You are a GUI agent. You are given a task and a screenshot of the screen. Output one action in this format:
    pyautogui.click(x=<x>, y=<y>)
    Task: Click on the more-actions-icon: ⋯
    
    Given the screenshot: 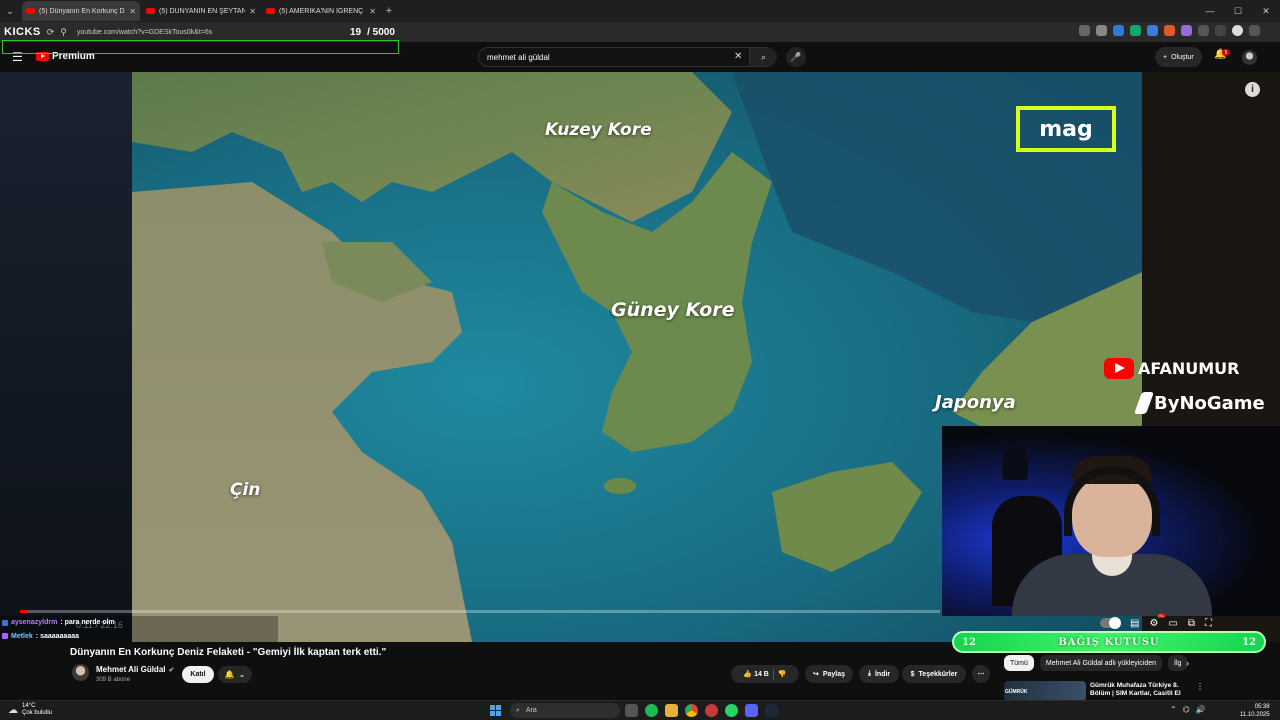 What is the action you would take?
    pyautogui.click(x=981, y=674)
    